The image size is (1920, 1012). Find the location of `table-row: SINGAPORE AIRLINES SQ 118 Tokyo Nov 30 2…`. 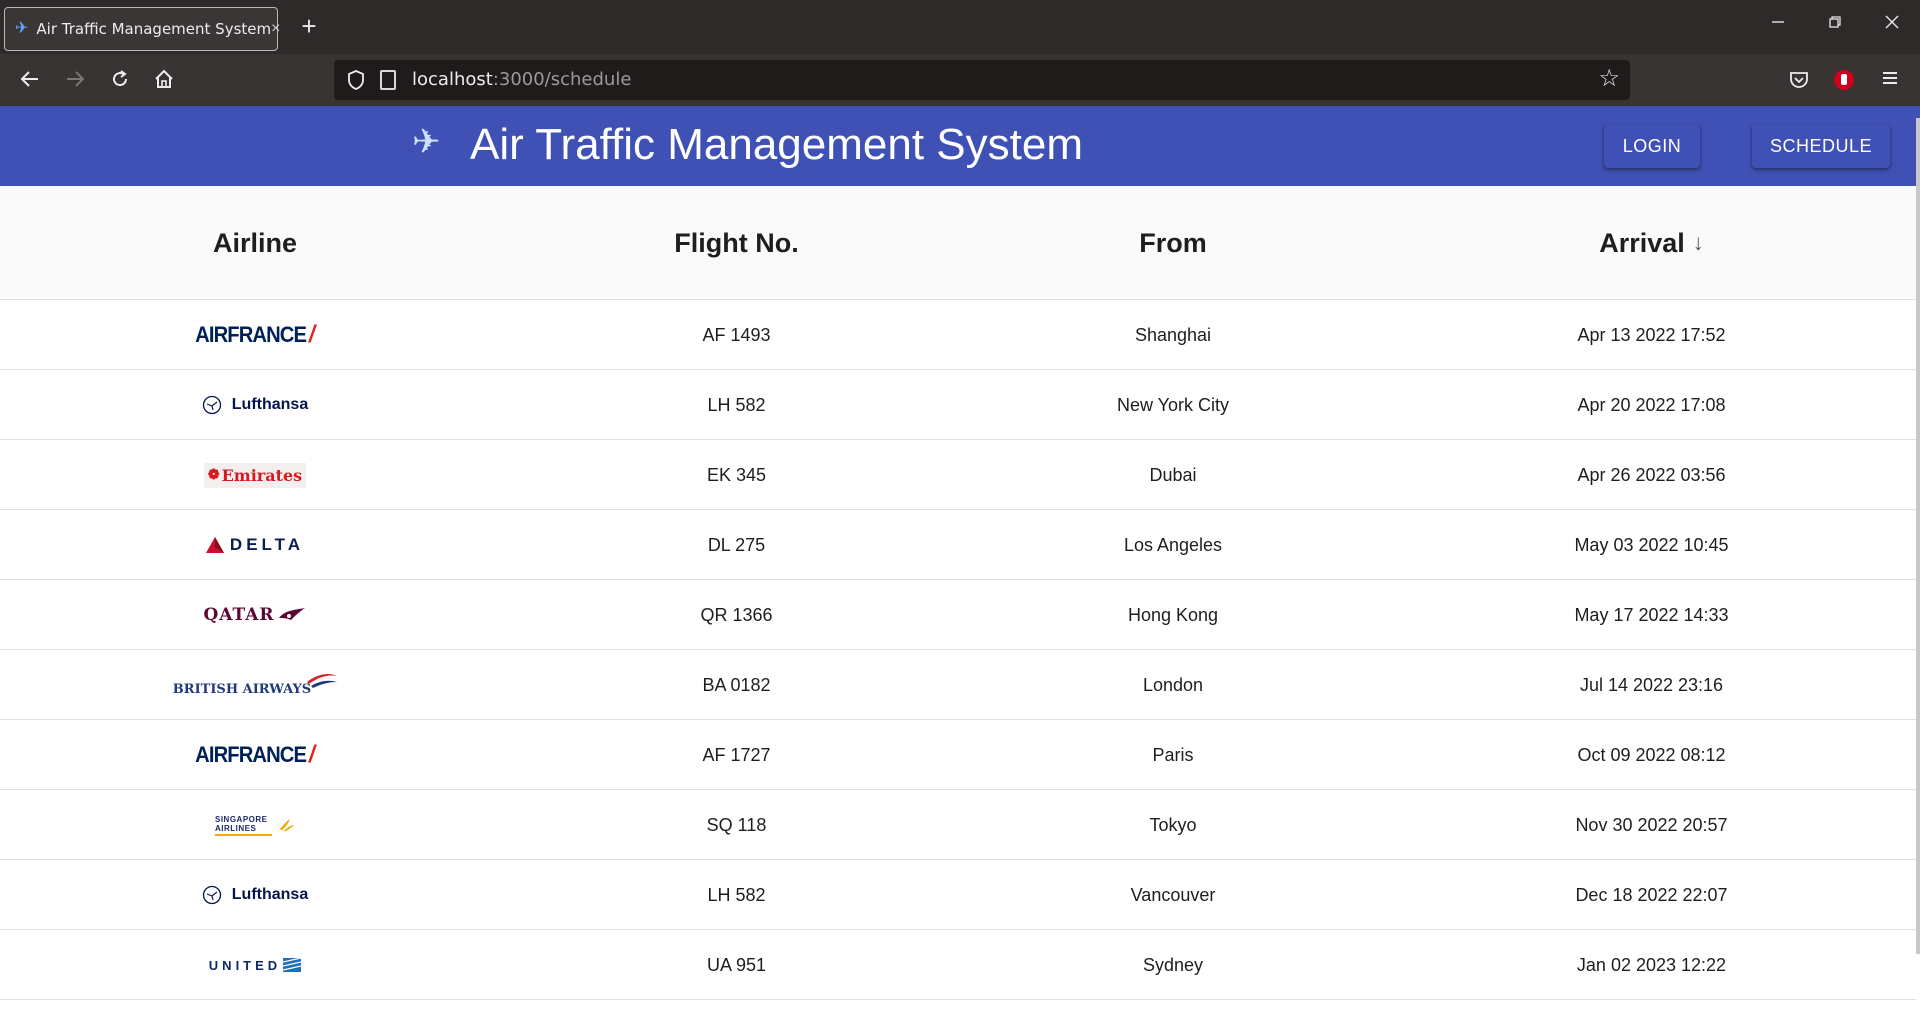

table-row: SINGAPORE AIRLINES SQ 118 Tokyo Nov 30 2… is located at coordinates (958, 825).